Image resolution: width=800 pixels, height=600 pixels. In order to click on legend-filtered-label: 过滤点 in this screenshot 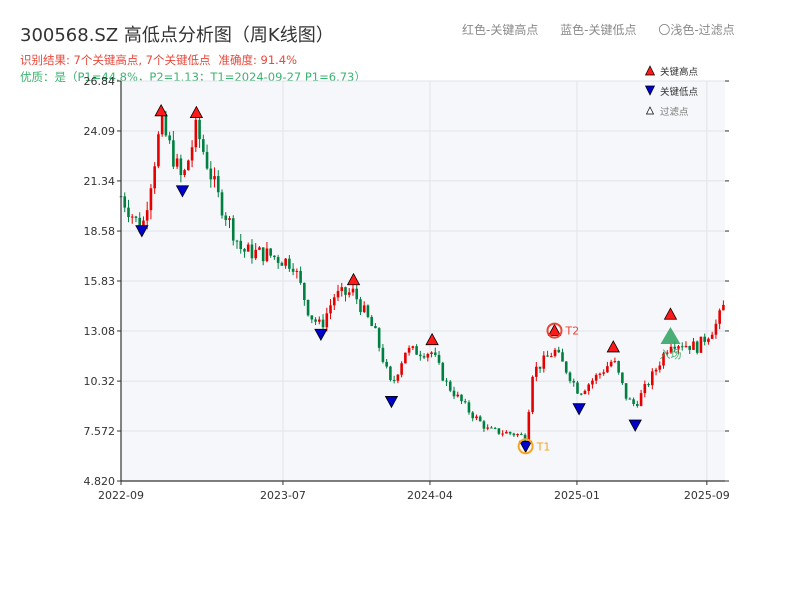, I will do `click(674, 112)`.